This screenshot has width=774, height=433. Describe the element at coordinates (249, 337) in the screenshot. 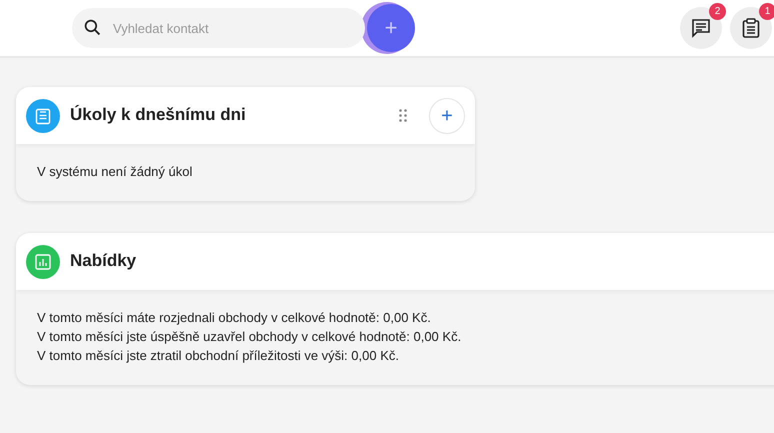

I see `info-text: V tomto měsíci jste úspěšně uzavřel obchody v celkové hodnotě: 0,00 Kč.` at that location.